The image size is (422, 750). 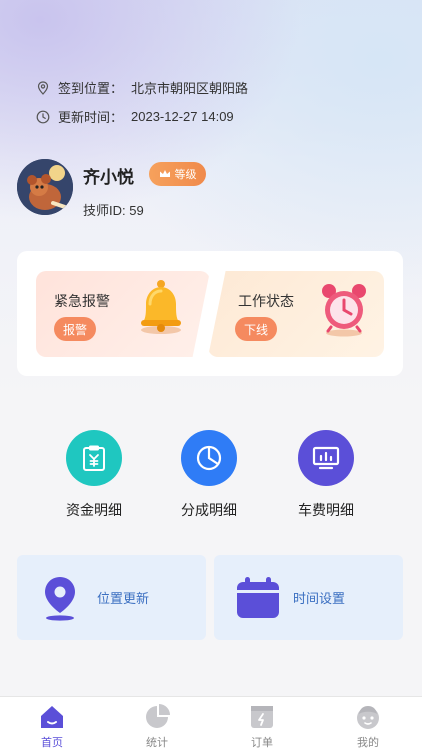 I want to click on time-settings-label: 时间设置, so click(x=319, y=598).